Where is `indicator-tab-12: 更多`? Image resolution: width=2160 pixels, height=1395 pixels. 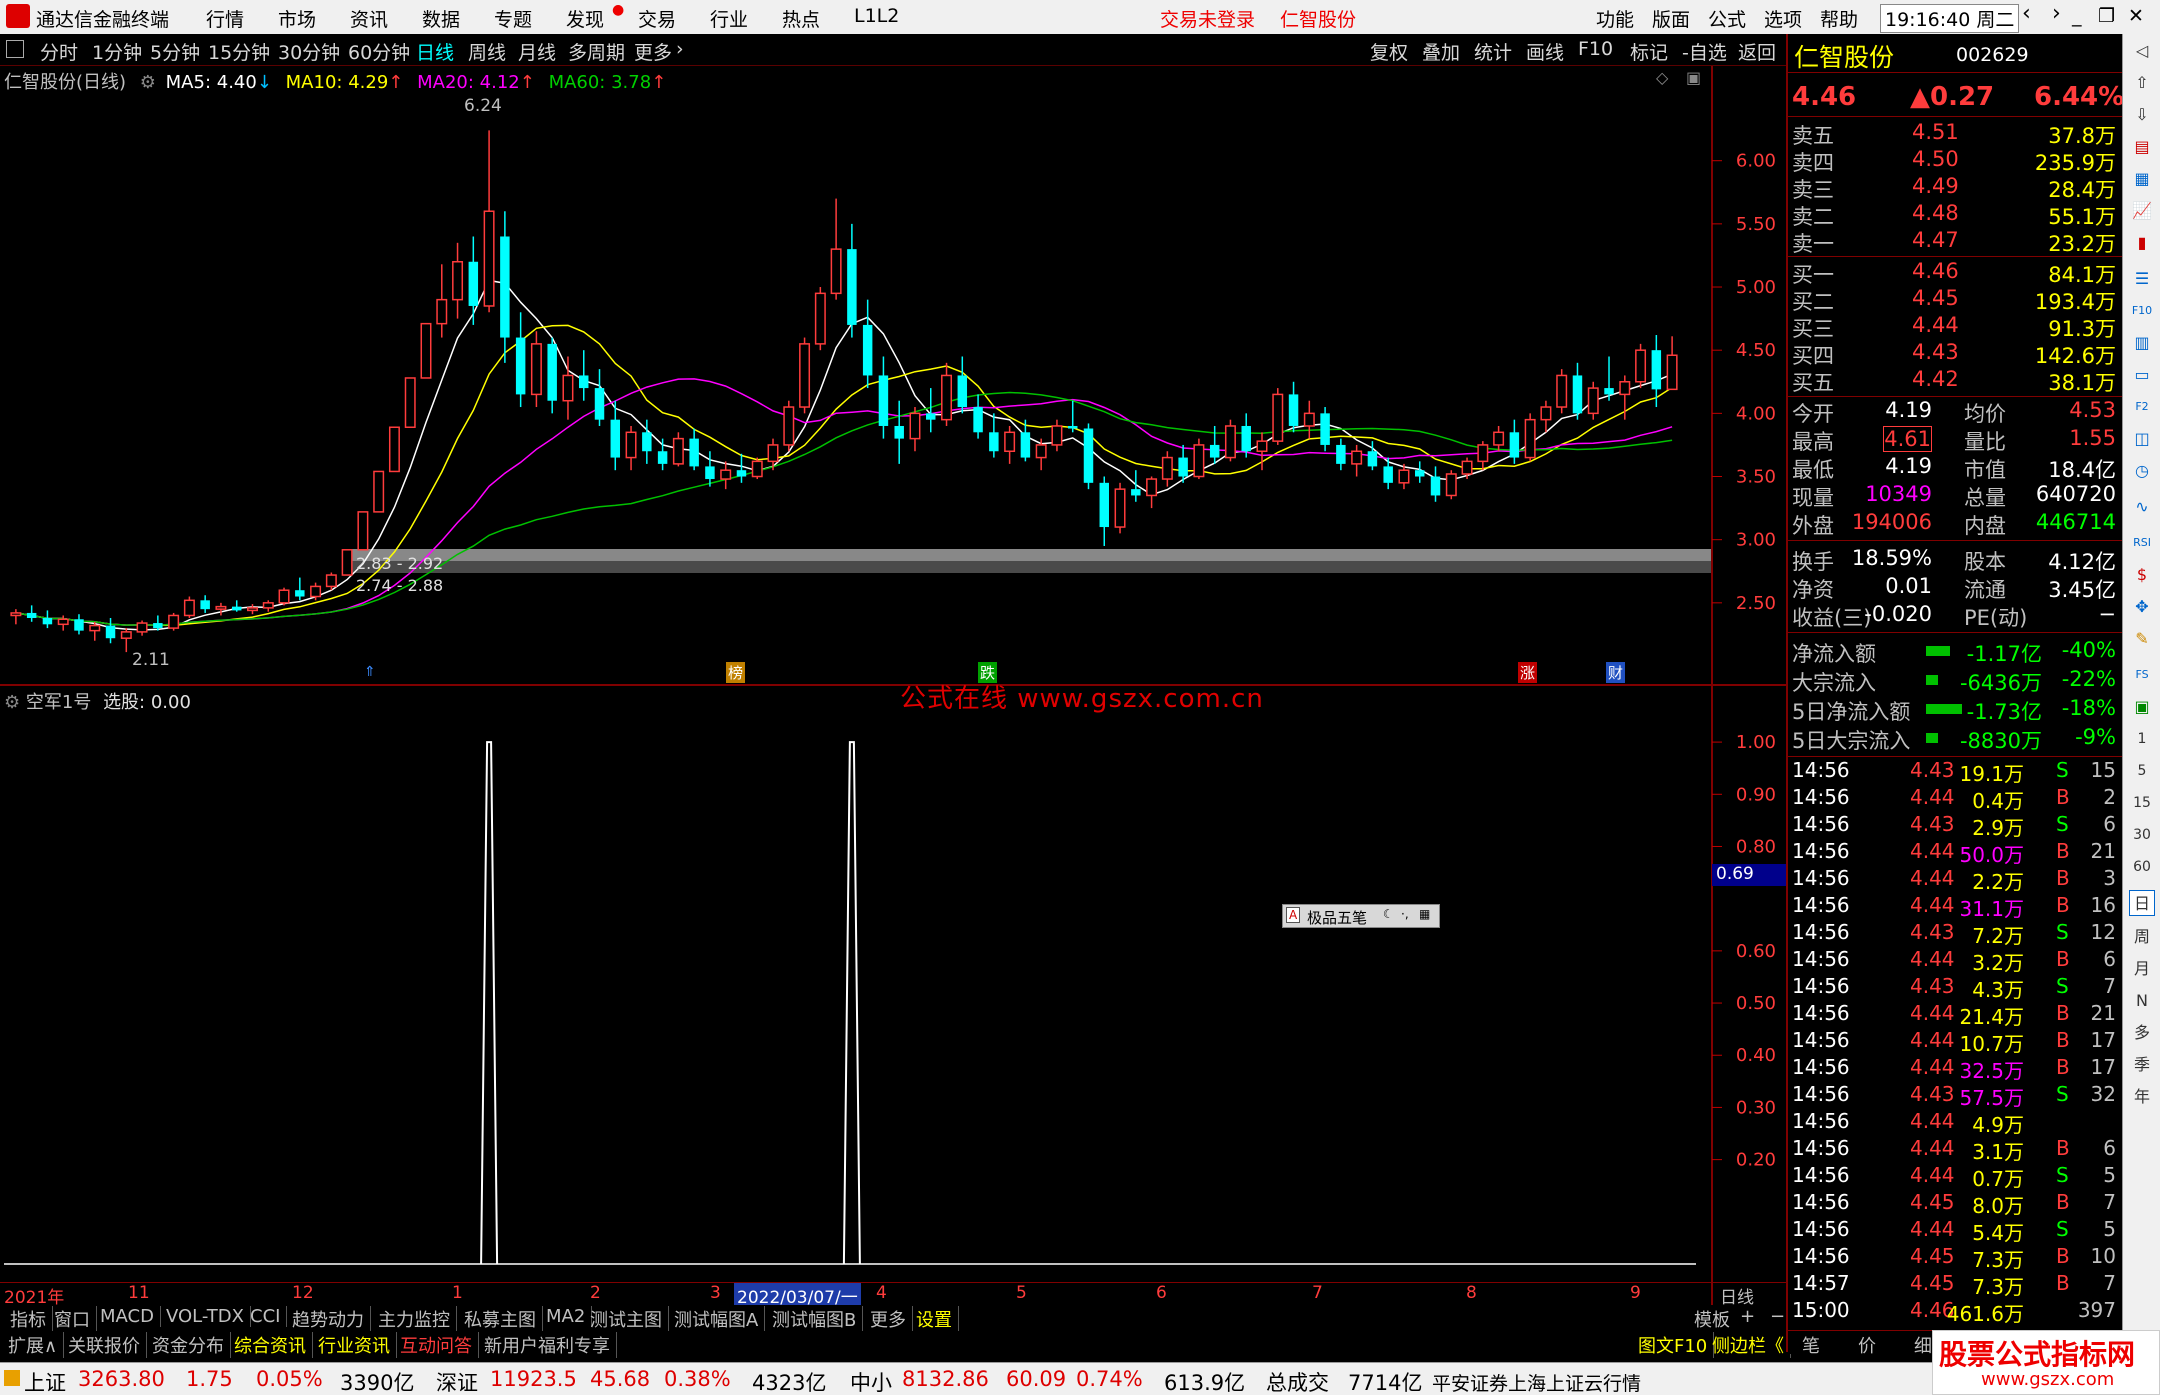 indicator-tab-12: 更多 is located at coordinates (888, 1319).